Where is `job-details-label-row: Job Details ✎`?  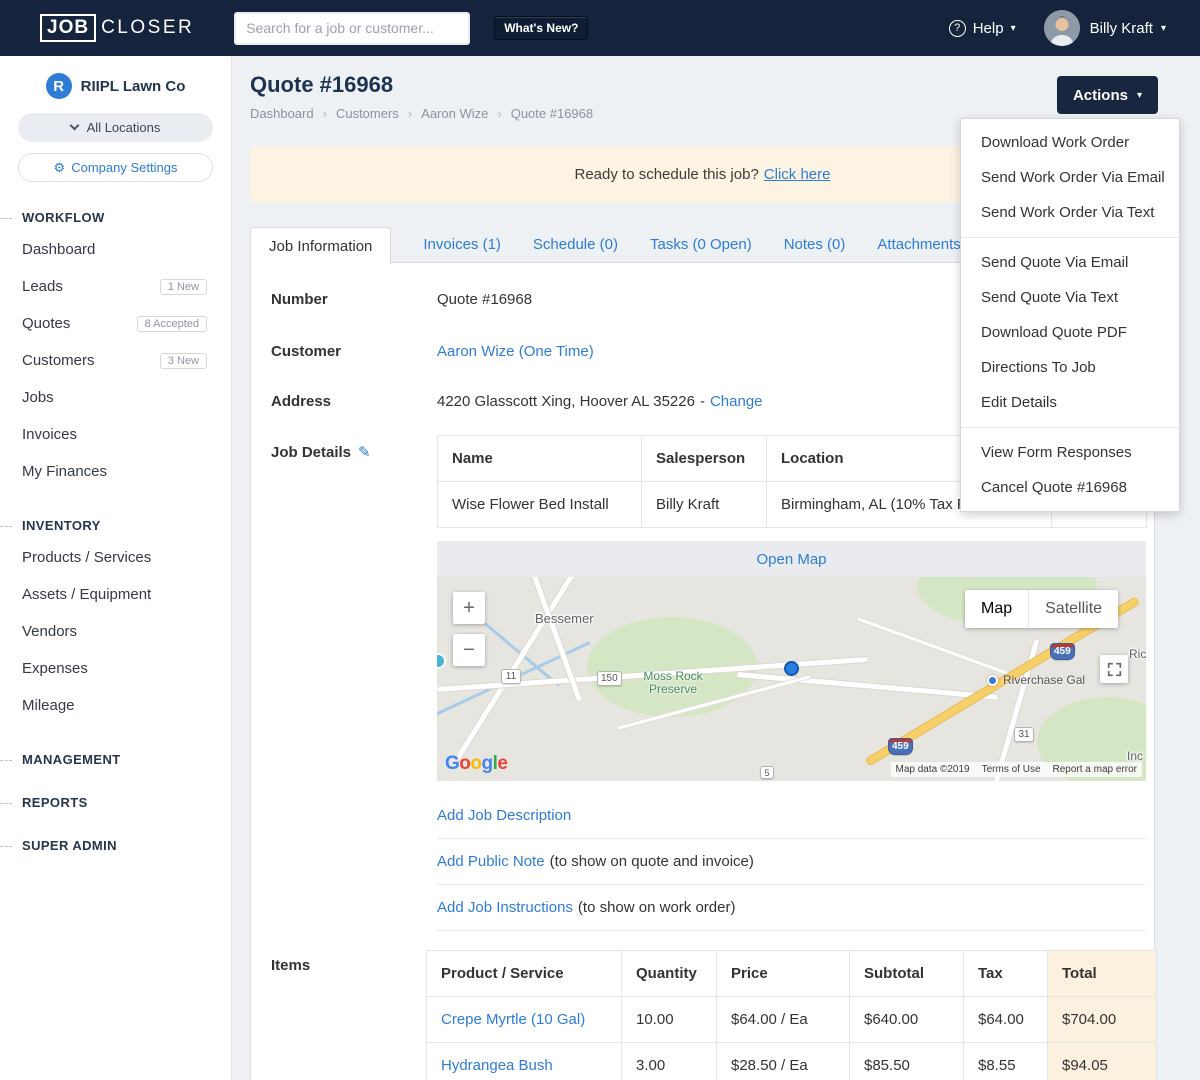
job-details-label-row: Job Details ✎ is located at coordinates (321, 452).